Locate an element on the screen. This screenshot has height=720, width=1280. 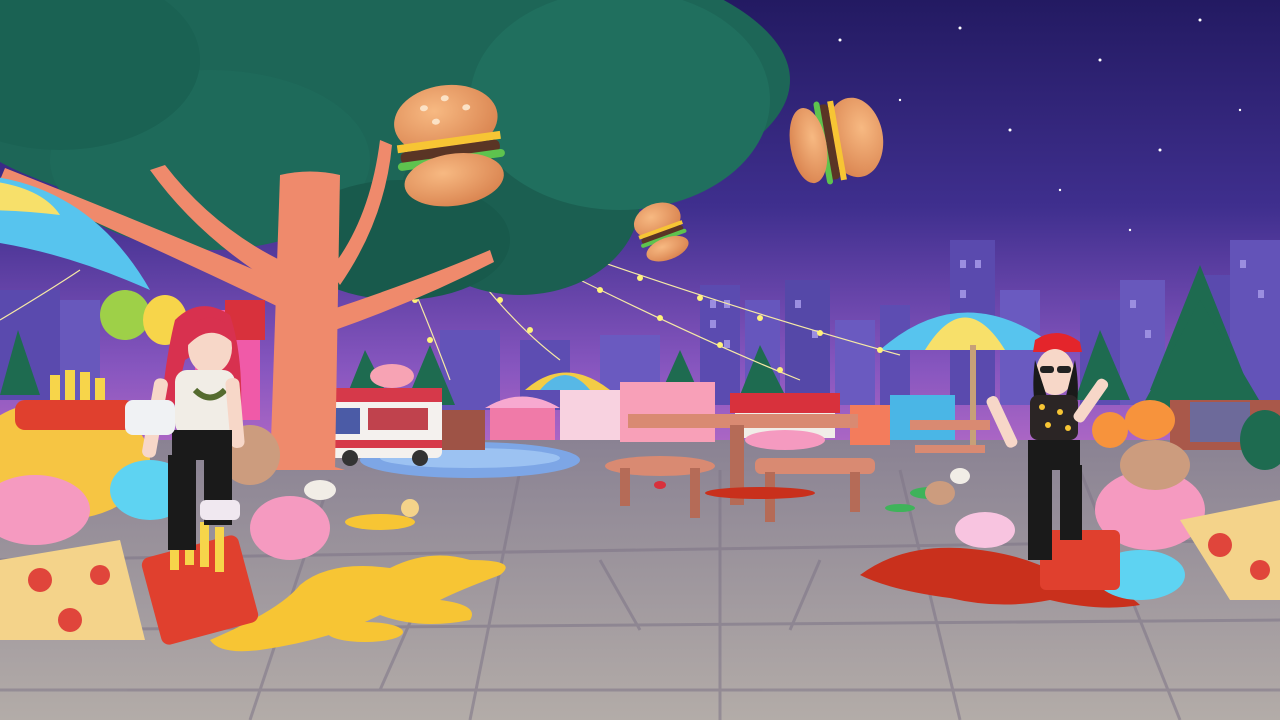
small-bench is located at coordinates (950, 449).